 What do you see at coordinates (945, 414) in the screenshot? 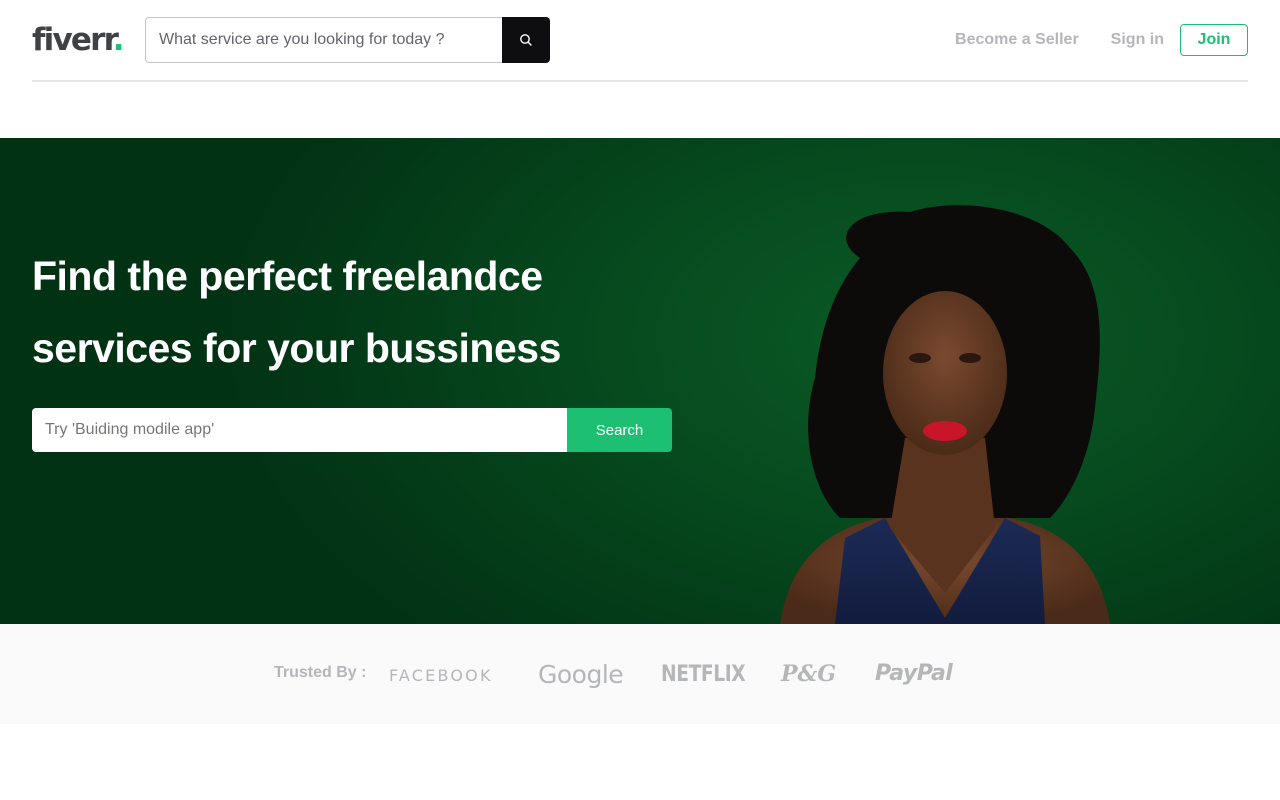
I see `hero-portrait-image` at bounding box center [945, 414].